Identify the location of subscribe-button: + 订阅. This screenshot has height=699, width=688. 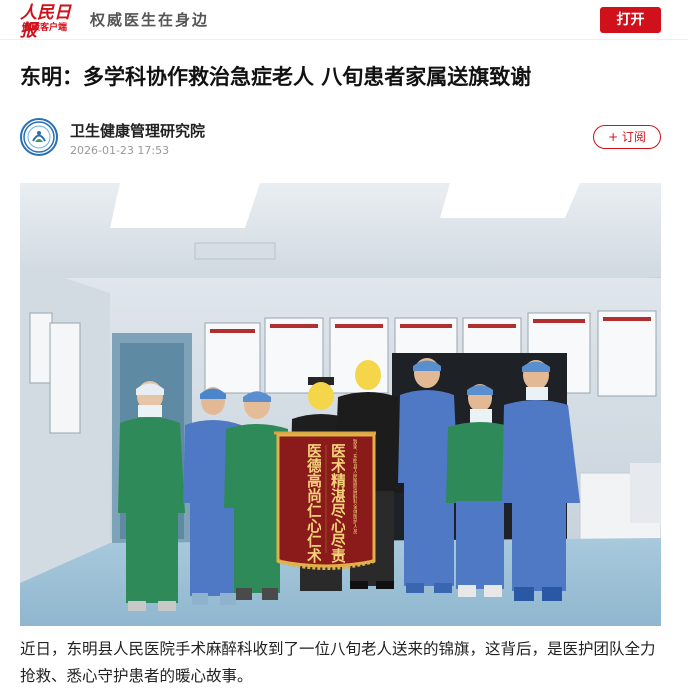
(627, 137).